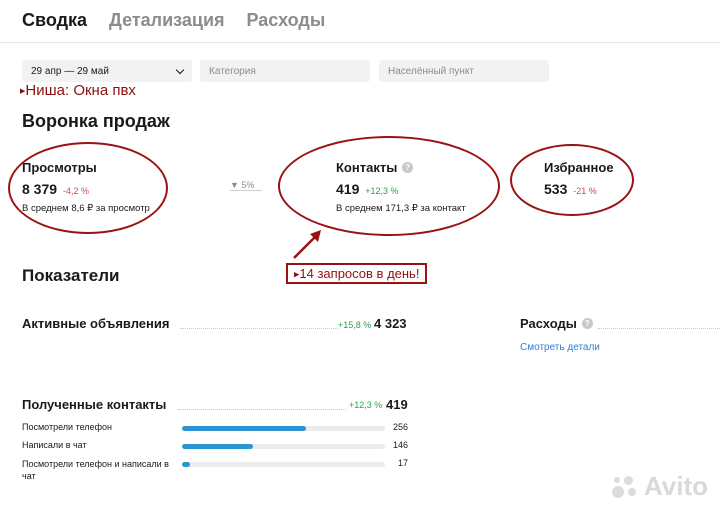  I want to click on niche-annotation-text: Ниша: Окна пвх, so click(80, 90).